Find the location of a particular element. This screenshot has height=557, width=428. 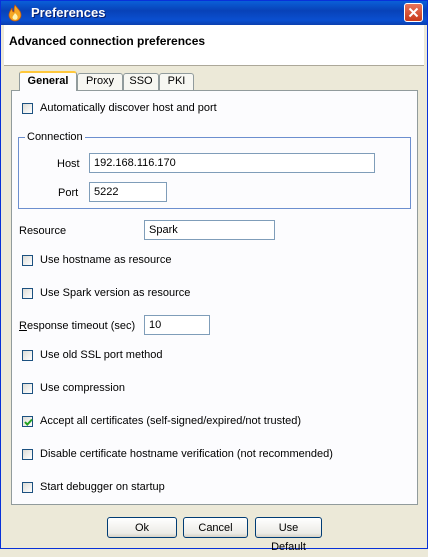

tab-sso: SSO is located at coordinates (141, 81).